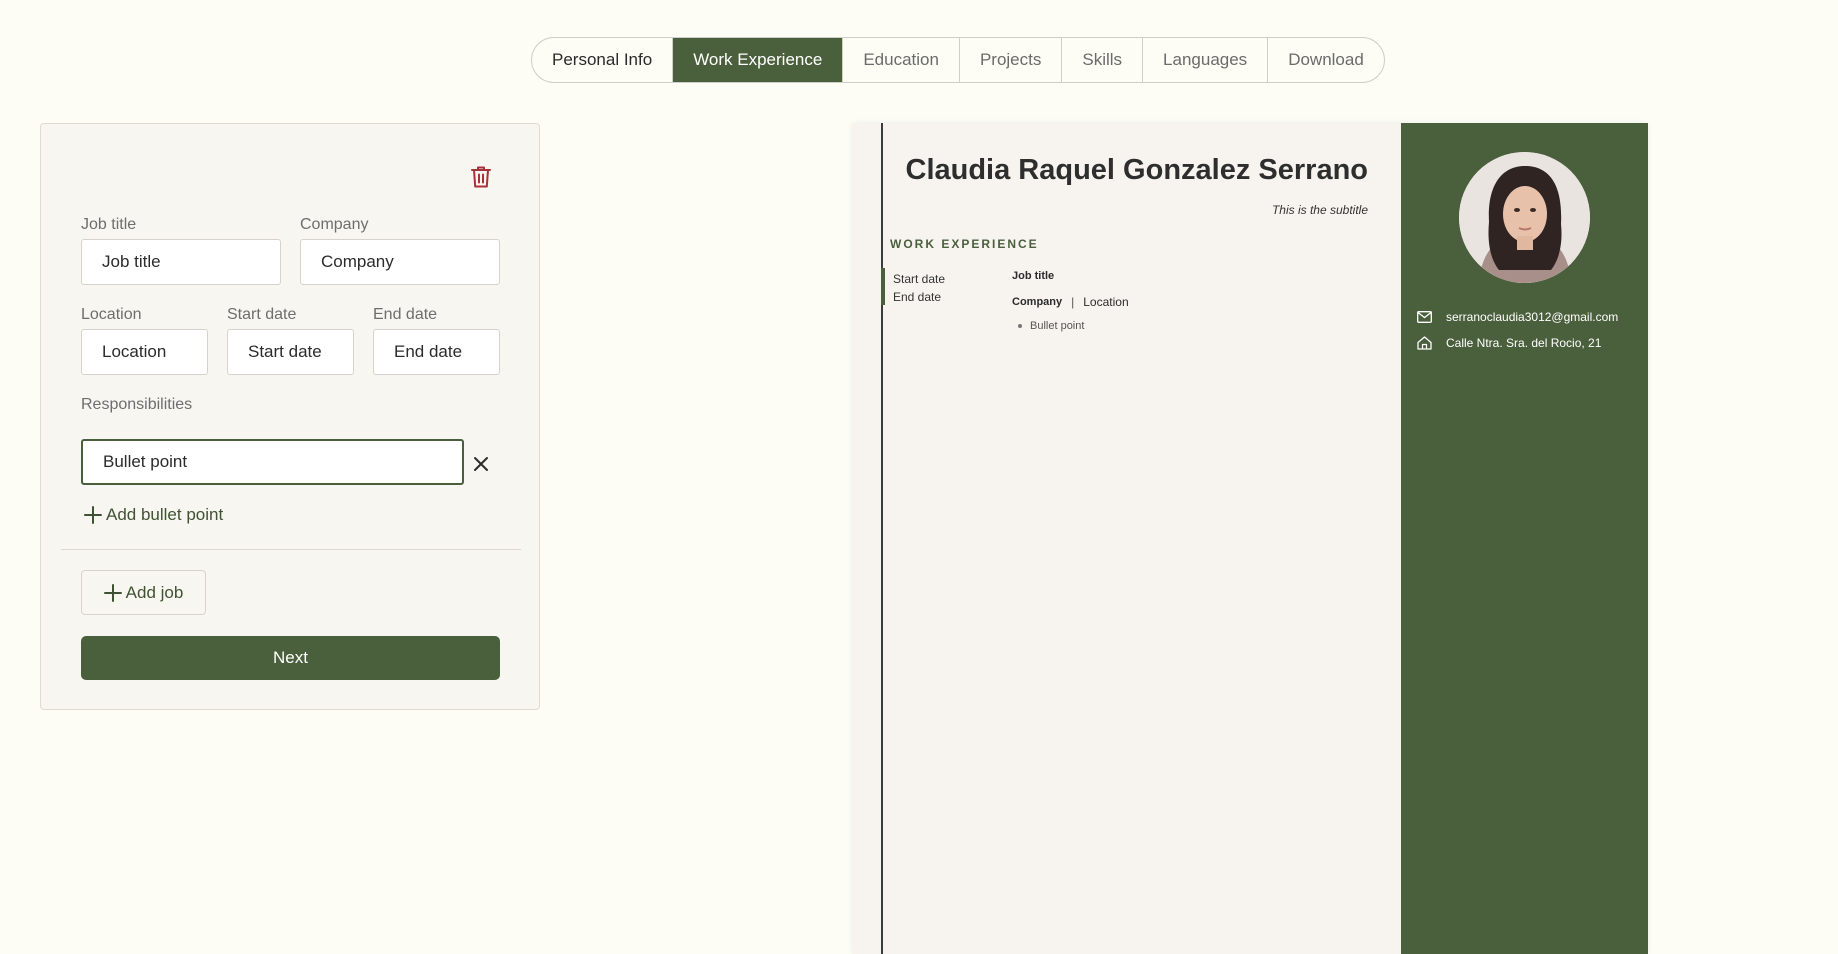  I want to click on resume-company-line: Company | Location, so click(1070, 302).